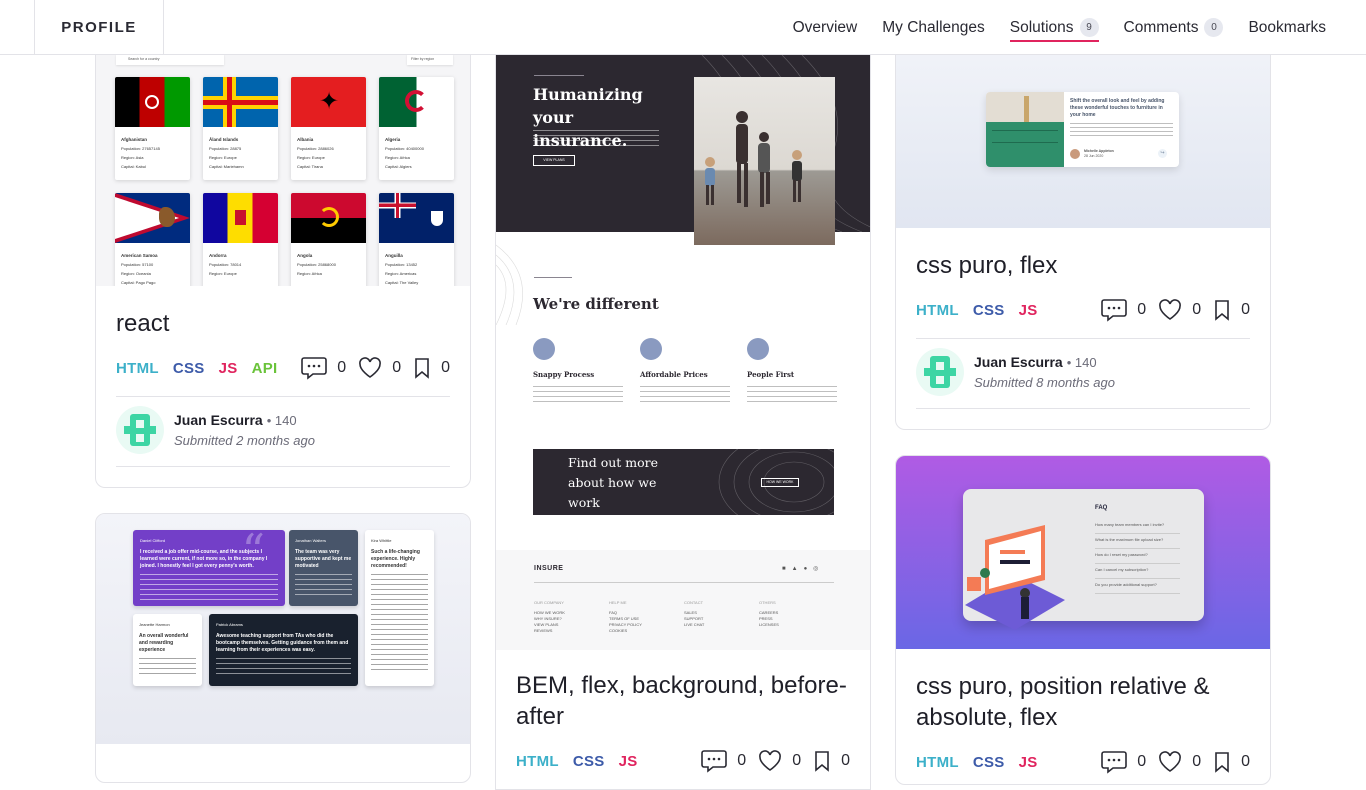 The width and height of the screenshot is (1366, 790). I want to click on nav-solutions: Solutions 9, so click(1054, 27).